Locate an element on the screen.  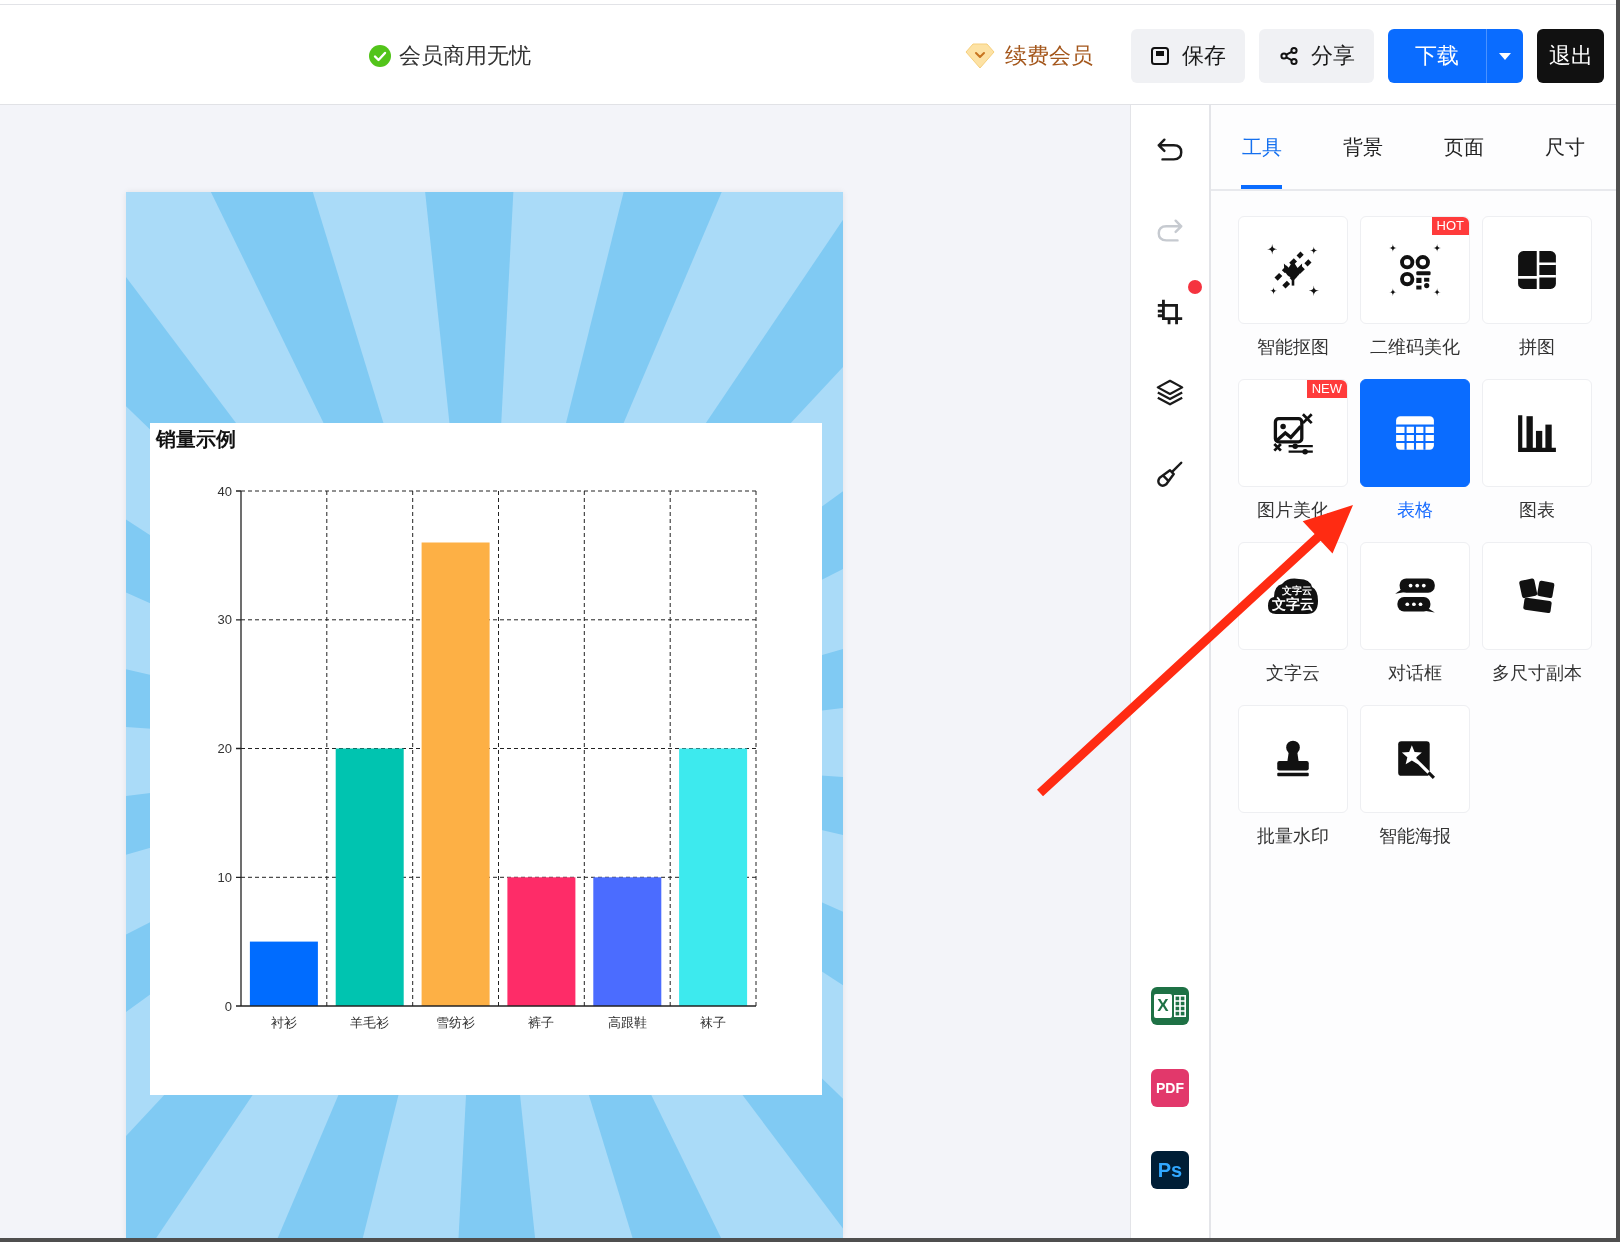
category-label: 雪纺衫 is located at coordinates (456, 1022).